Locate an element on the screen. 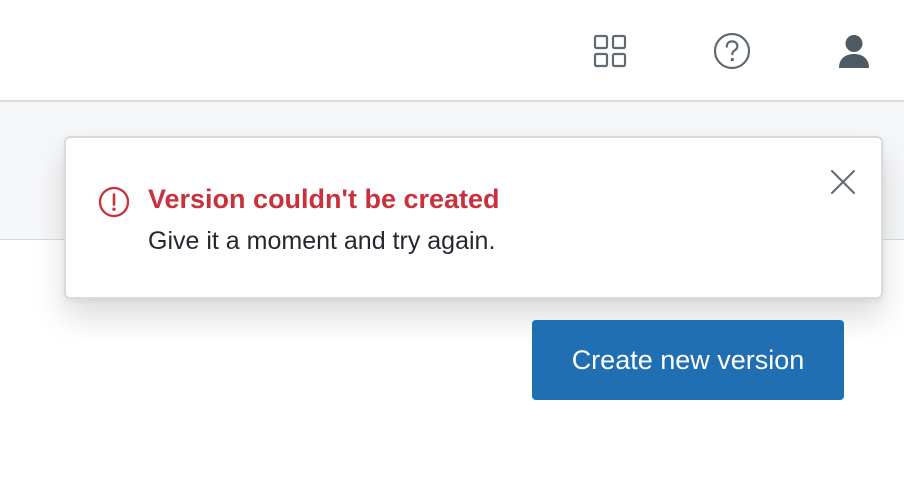 The height and width of the screenshot is (492, 904). toast-title: Version couldn't be created is located at coordinates (324, 199).